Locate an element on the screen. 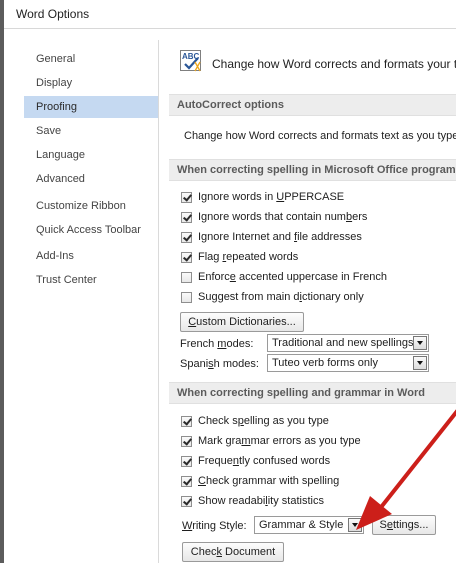  nav-item-language: Language is located at coordinates (91, 155).